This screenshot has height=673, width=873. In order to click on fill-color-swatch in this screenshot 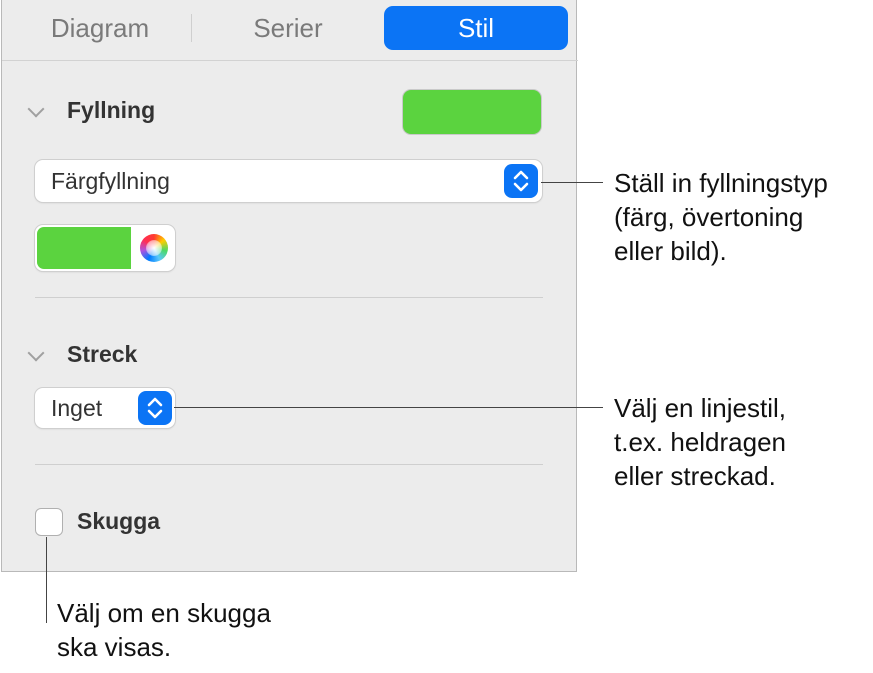, I will do `click(472, 112)`.